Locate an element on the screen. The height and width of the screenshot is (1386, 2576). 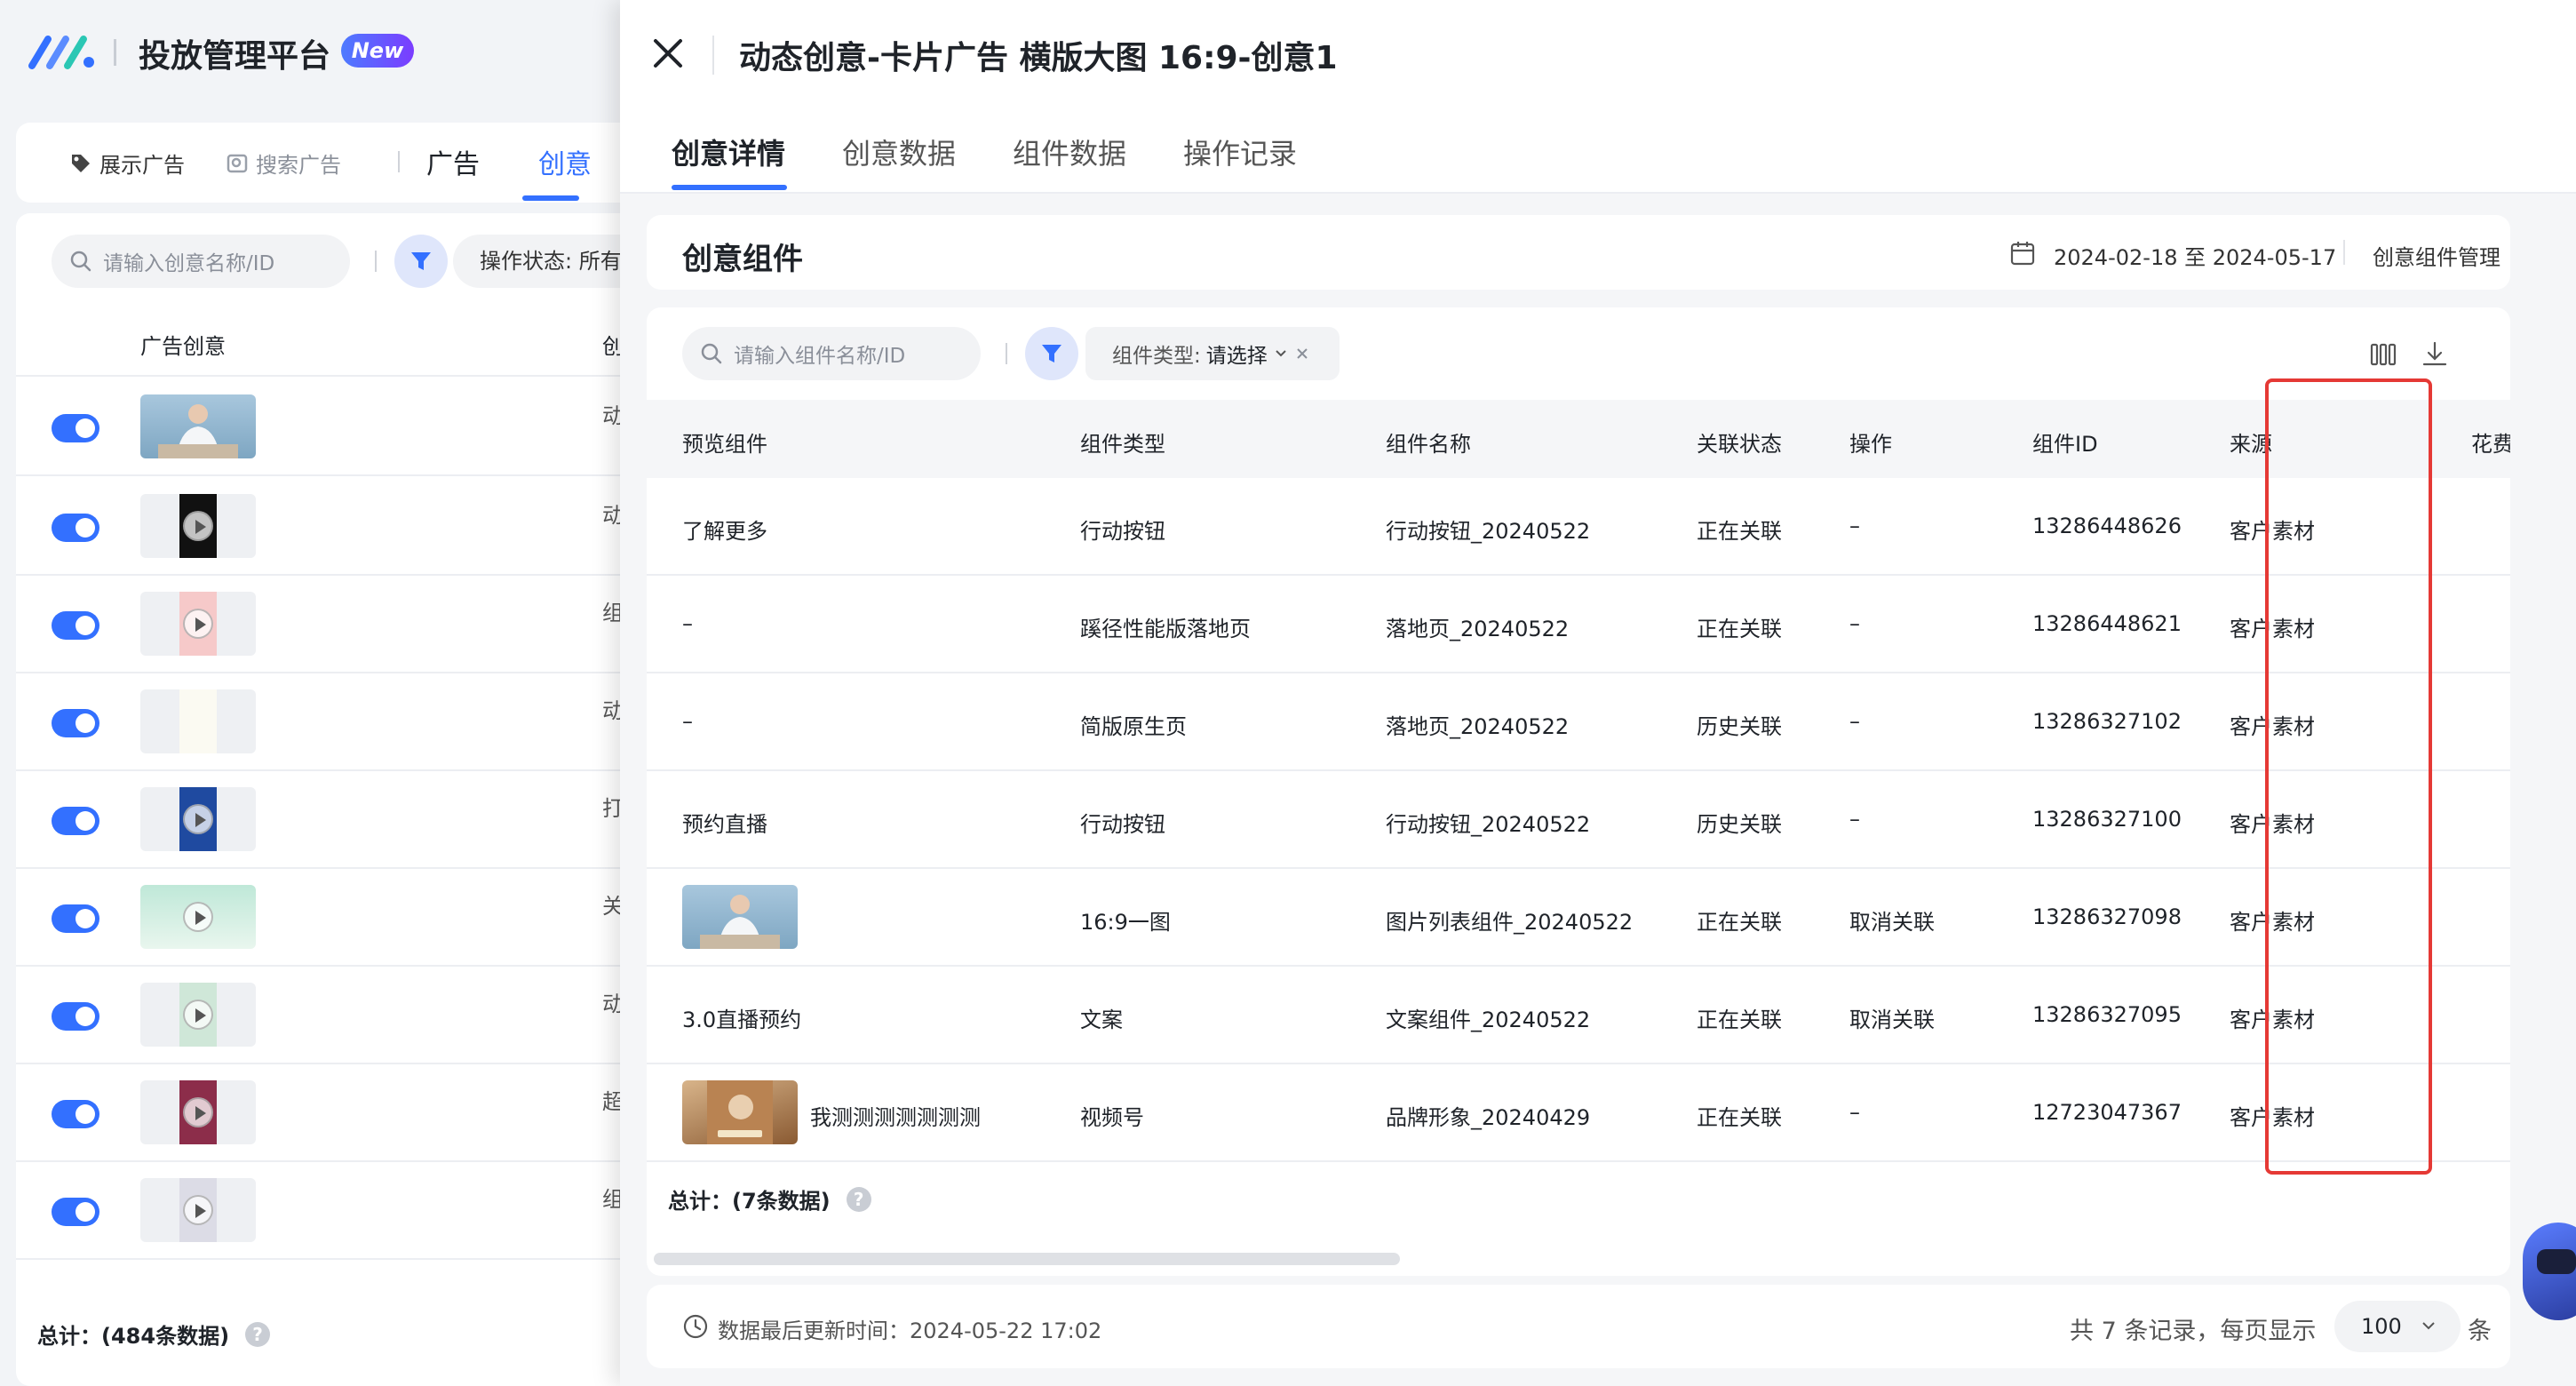
tab-operation-log: 操作记录 is located at coordinates (1240, 151).